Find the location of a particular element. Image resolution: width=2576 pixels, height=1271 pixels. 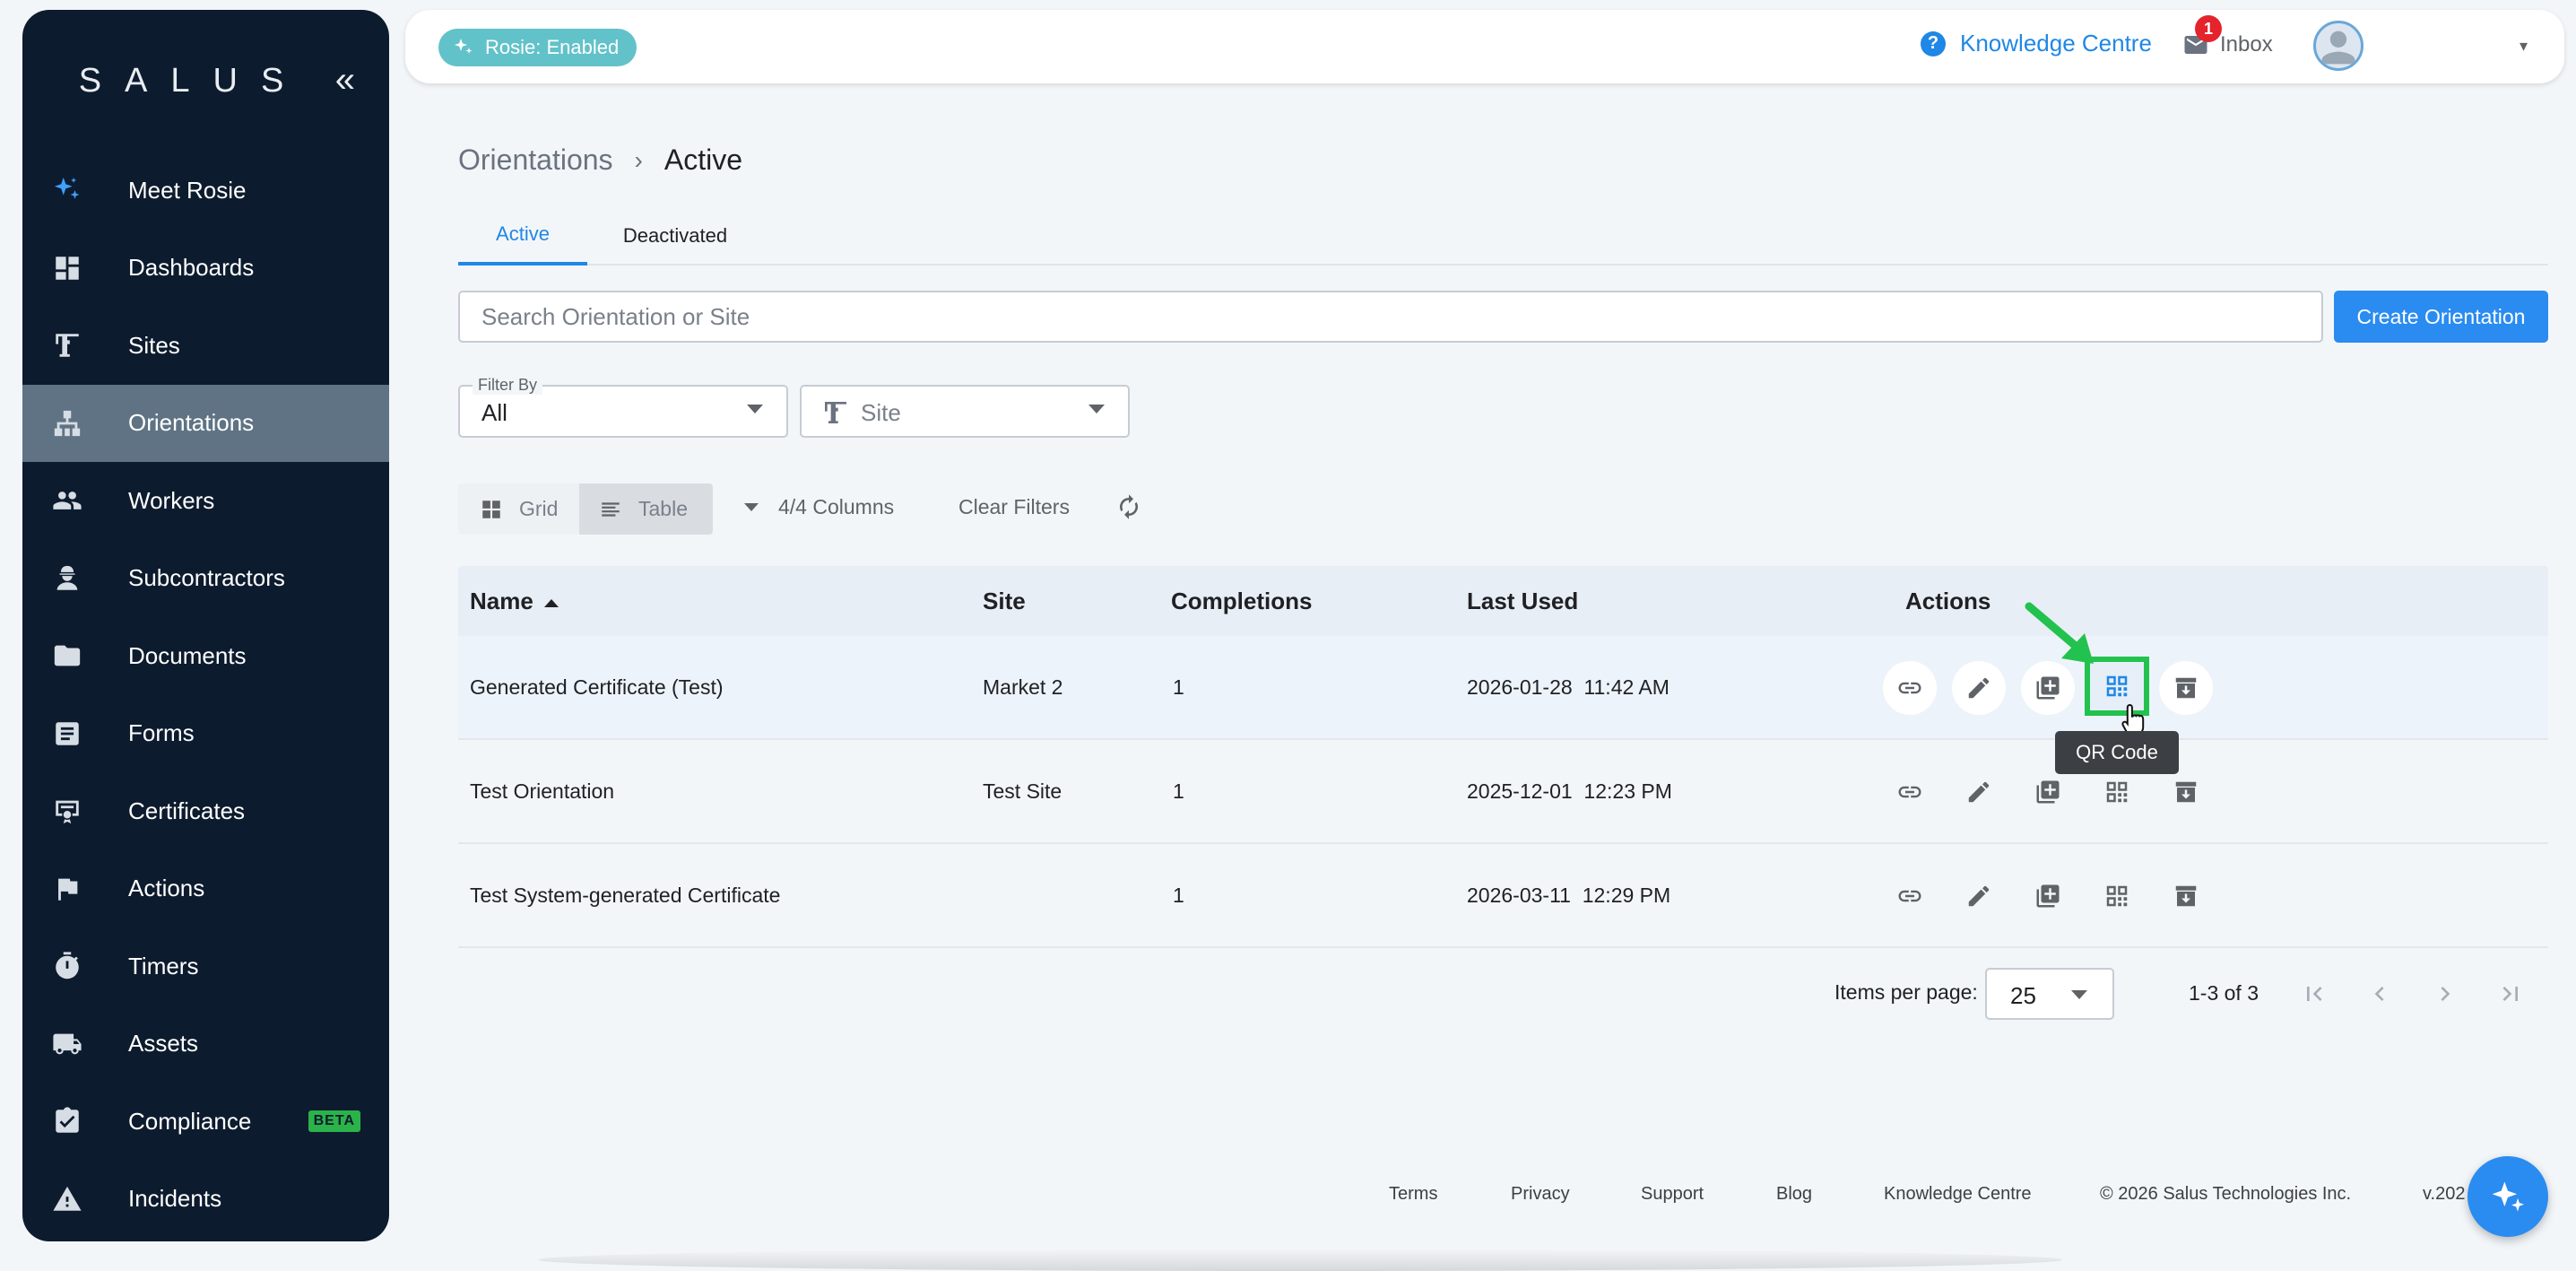

sidebar-item-meet-rosie: Meet Rosie is located at coordinates (205, 191).